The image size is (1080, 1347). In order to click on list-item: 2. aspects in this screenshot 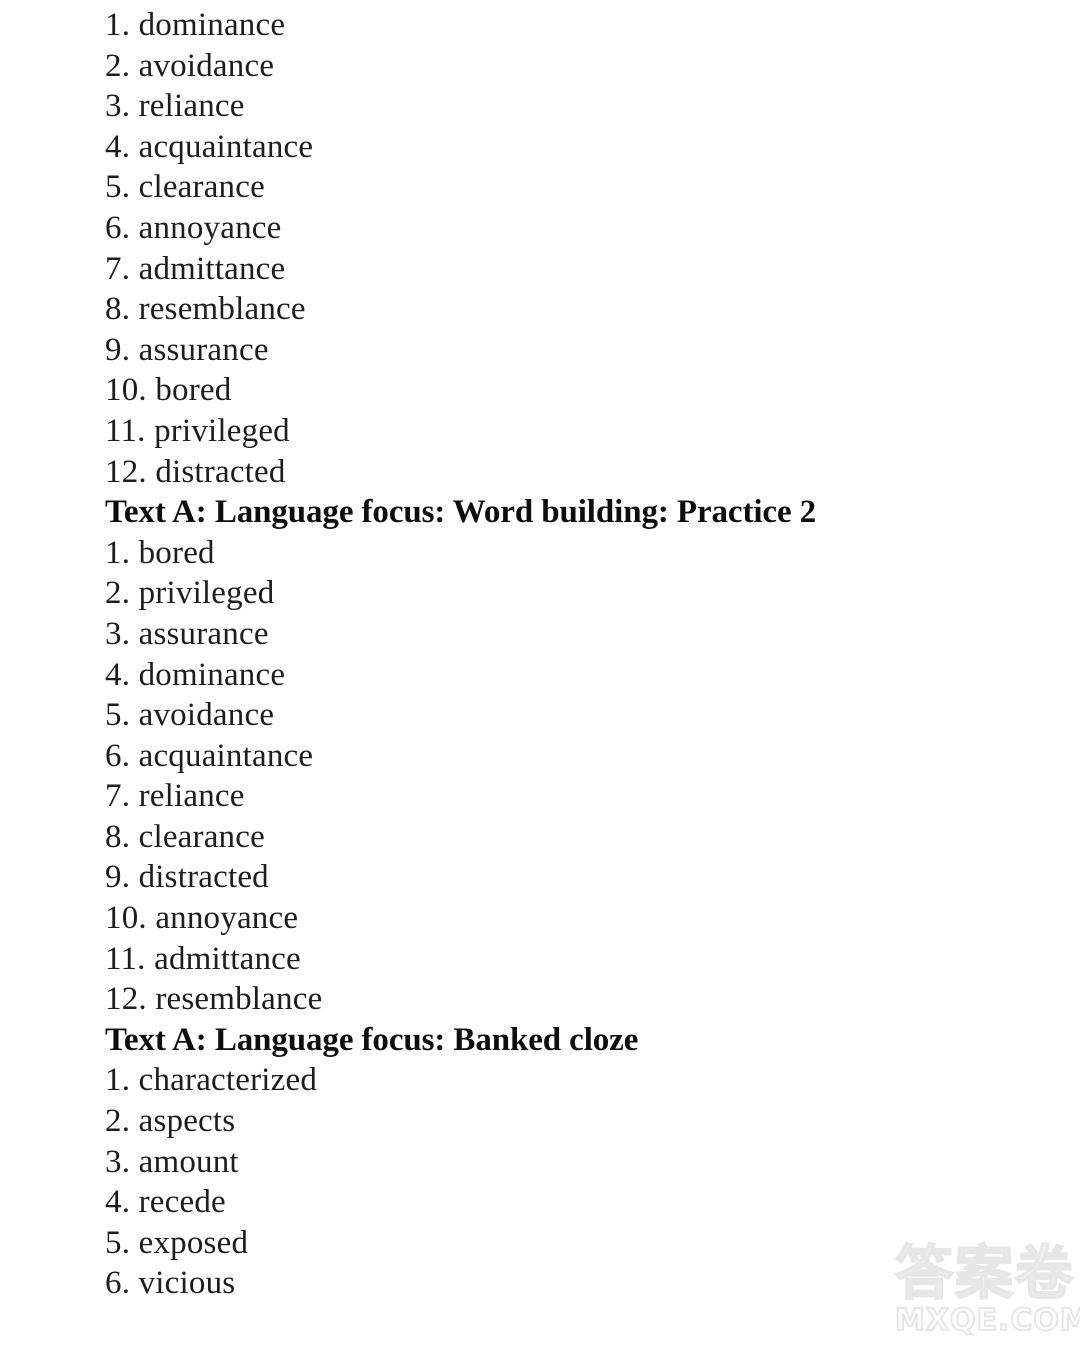, I will do `click(555, 1121)`.